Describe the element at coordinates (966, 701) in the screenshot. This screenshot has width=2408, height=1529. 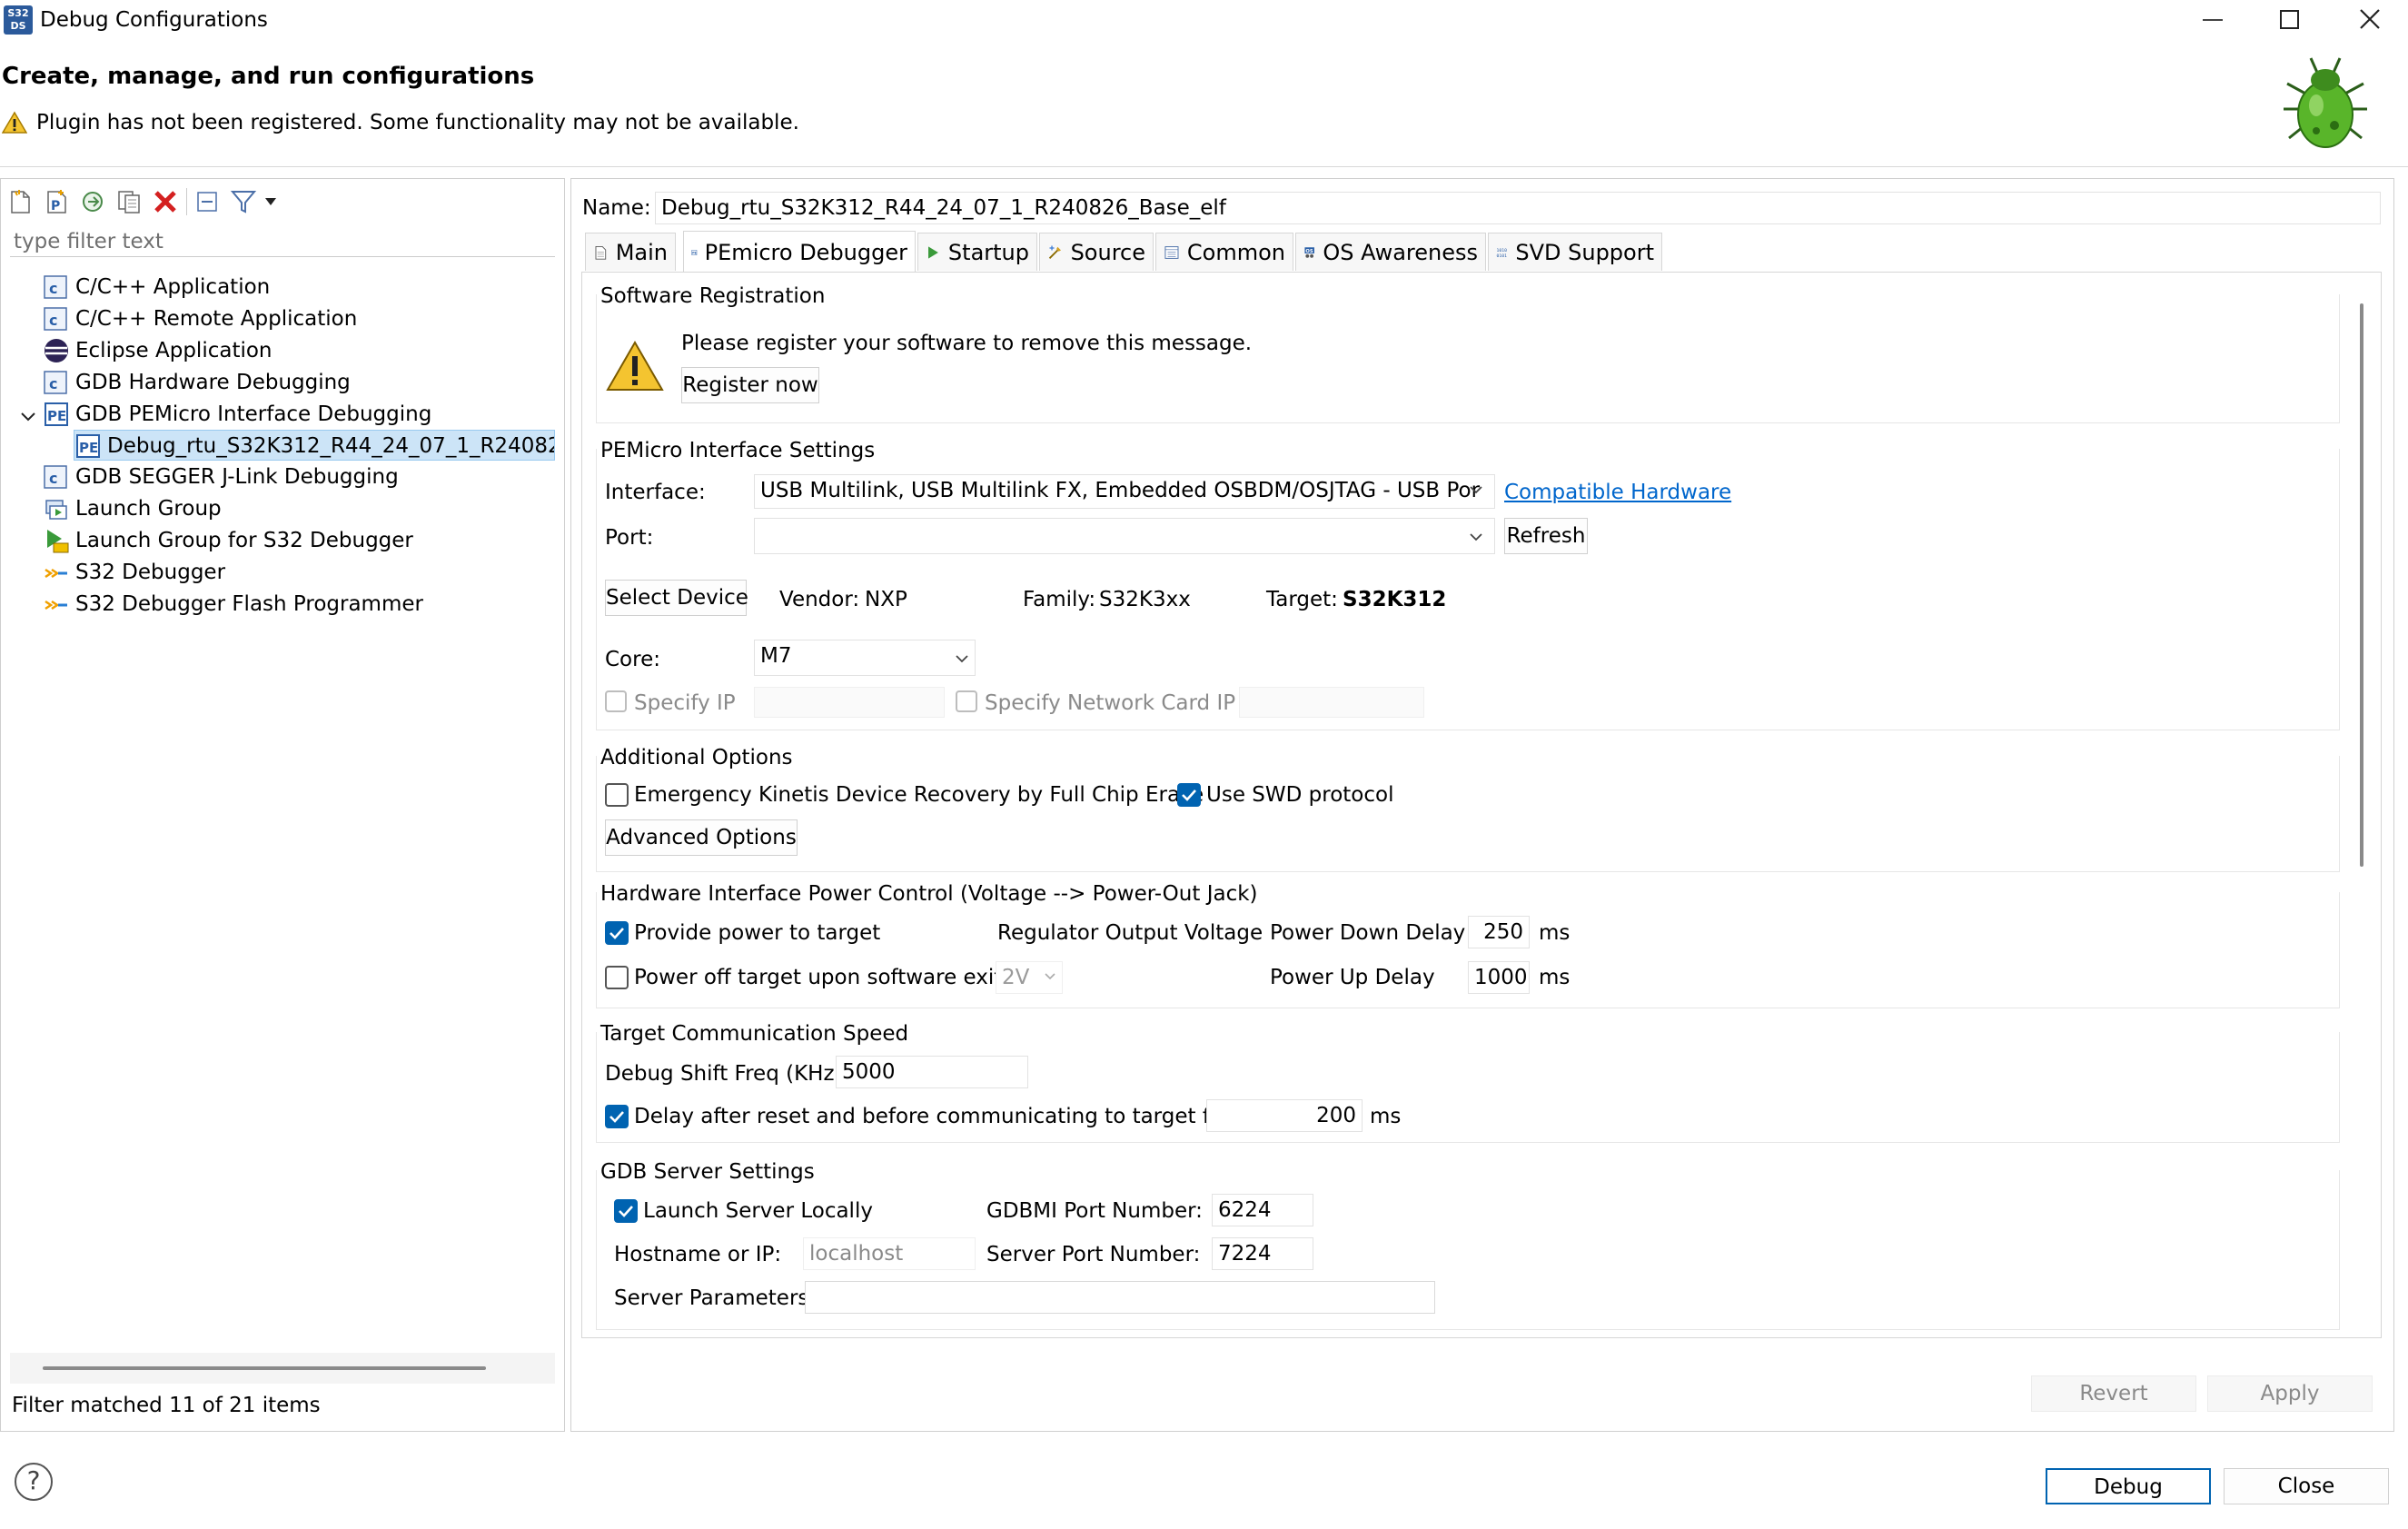
I see `specify-network-checkbox` at that location.